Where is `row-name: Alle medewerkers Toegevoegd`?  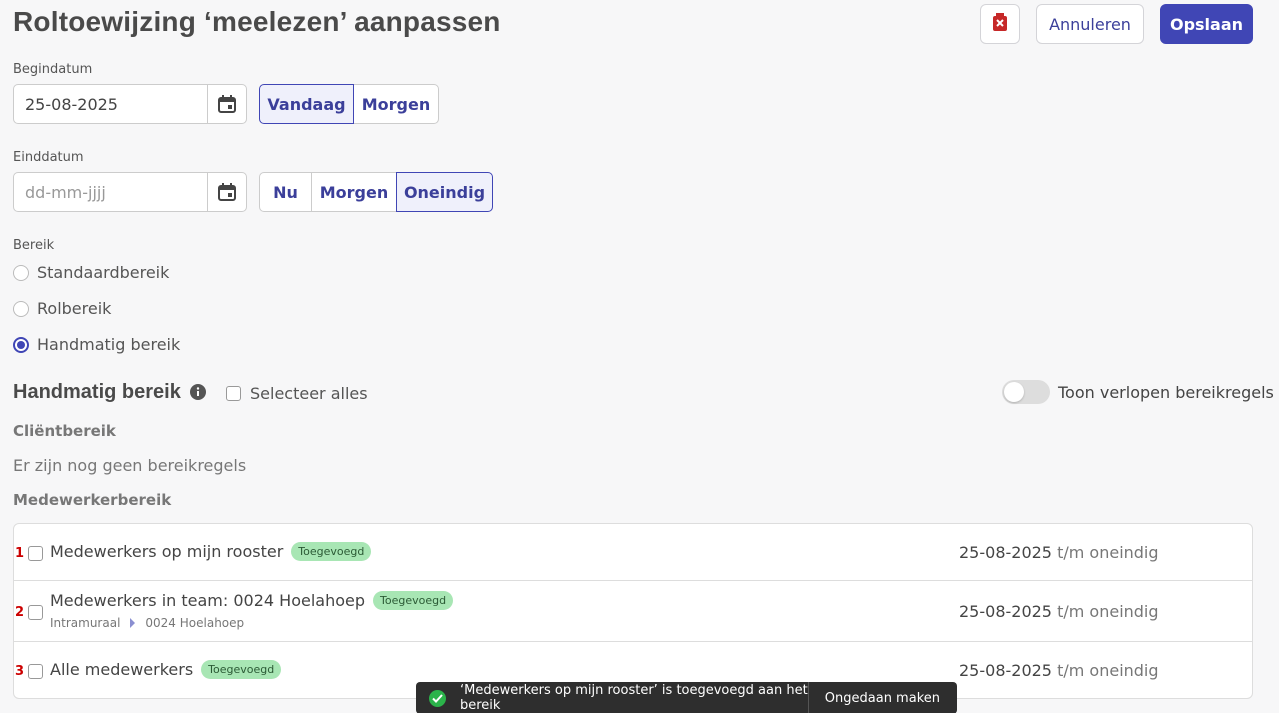 row-name: Alle medewerkers Toegevoegd is located at coordinates (166, 669).